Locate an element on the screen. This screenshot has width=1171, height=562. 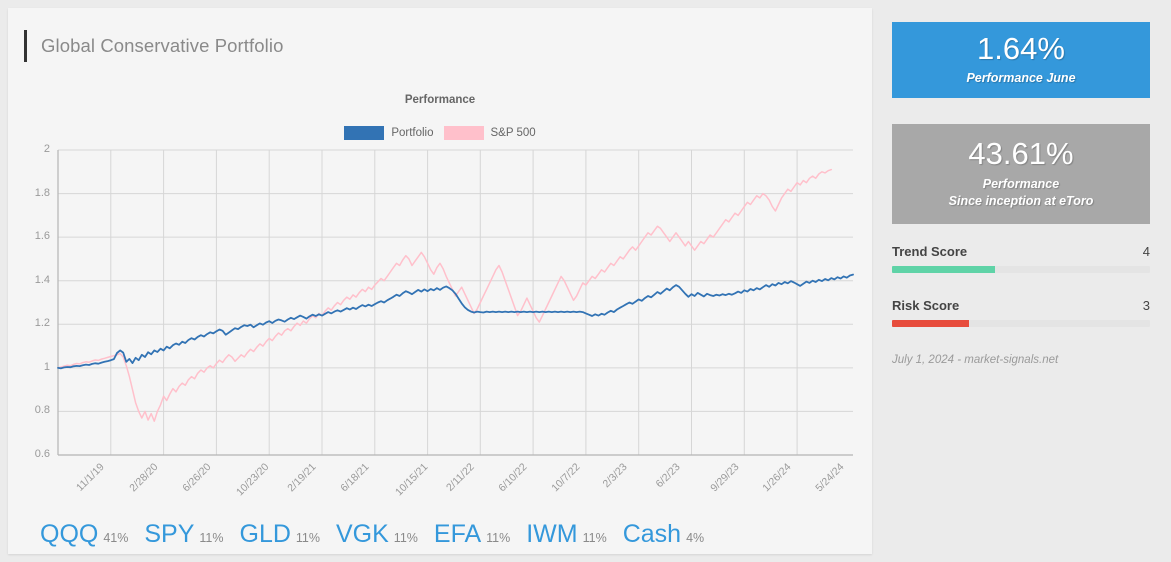
y-tick-label: 1 is located at coordinates (46, 366).